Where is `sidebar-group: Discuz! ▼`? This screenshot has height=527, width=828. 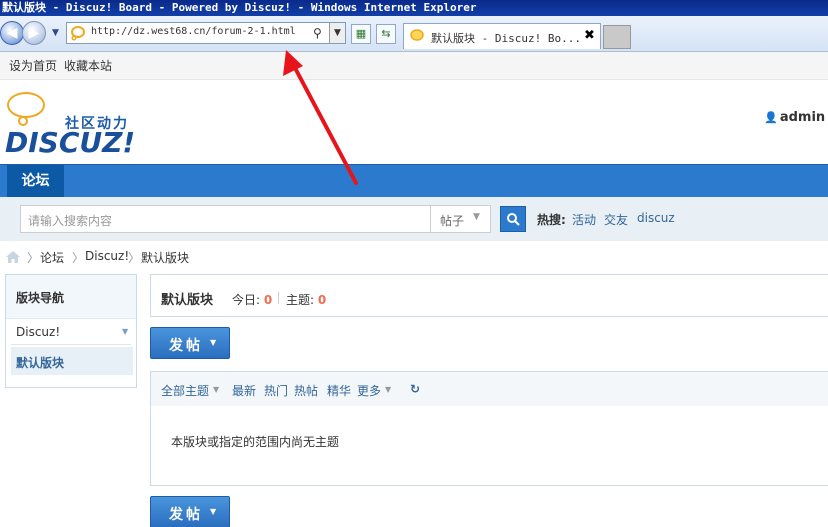
sidebar-group: Discuz! ▼ is located at coordinates (72, 331).